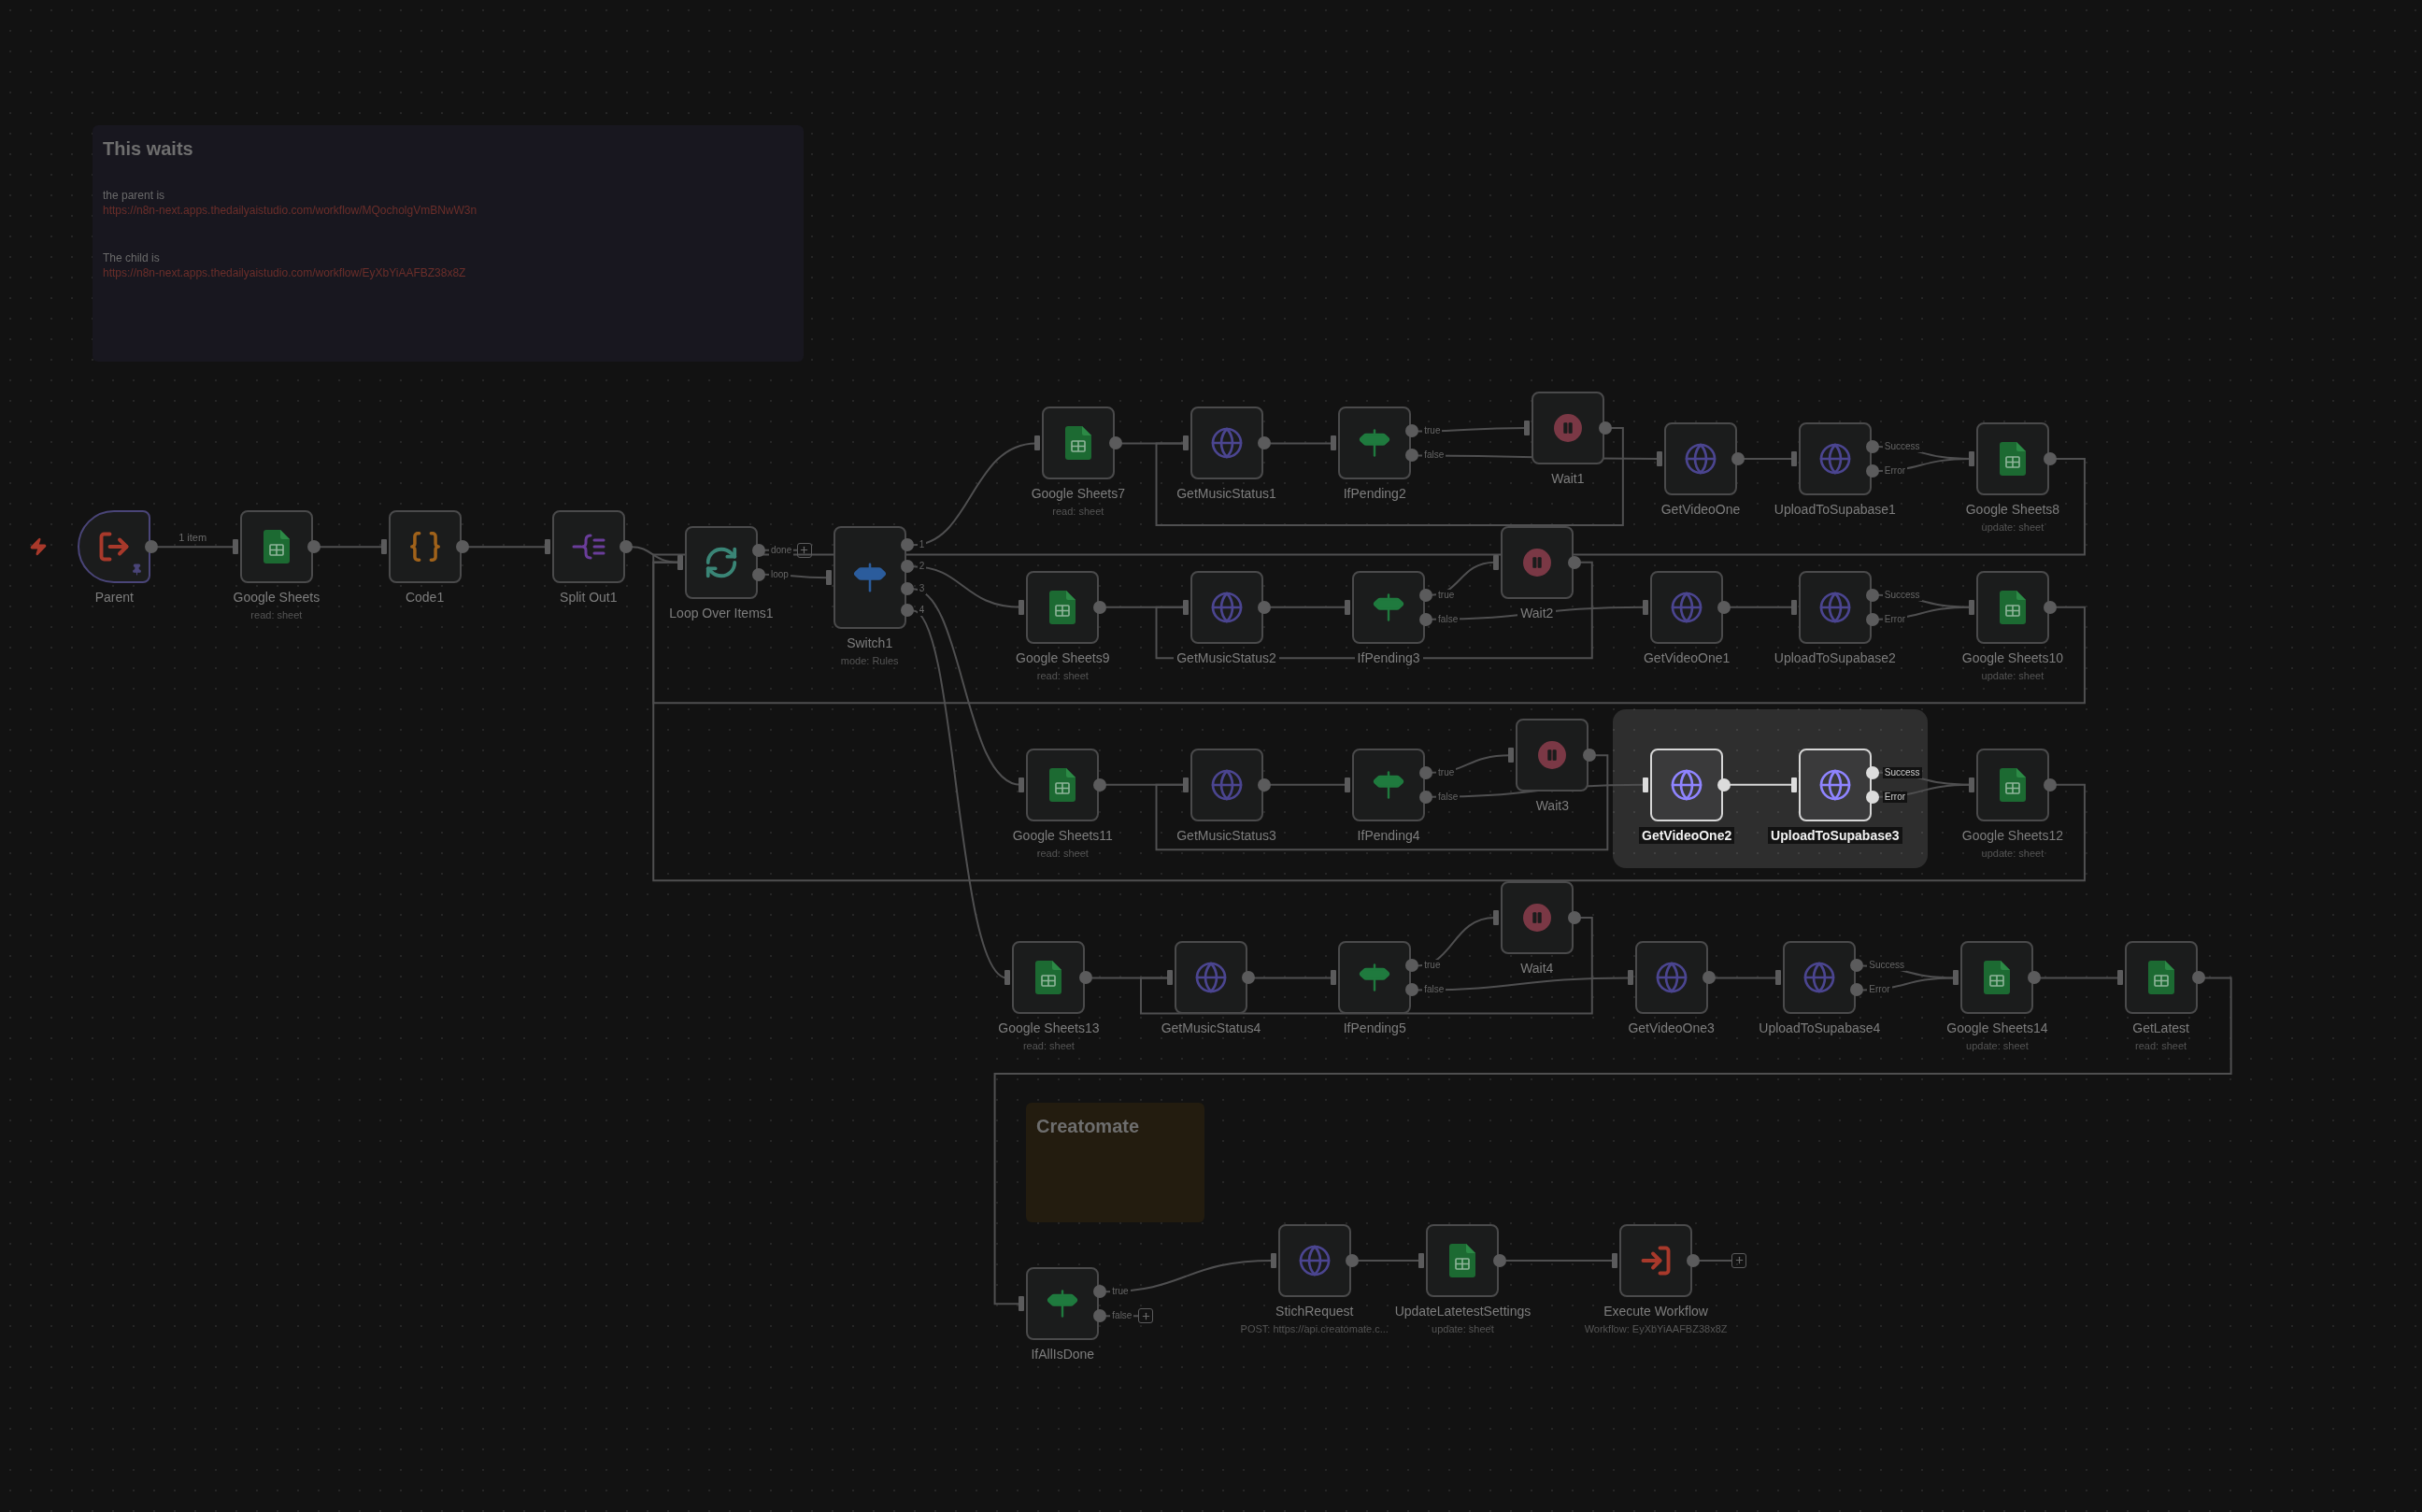 This screenshot has width=2422, height=1512. What do you see at coordinates (448, 272) in the screenshot?
I see `workflow-link: https://n8n-next.apps.thedailyaistudio.com/workflow/EyXbYiAAFBZ38x8Z` at bounding box center [448, 272].